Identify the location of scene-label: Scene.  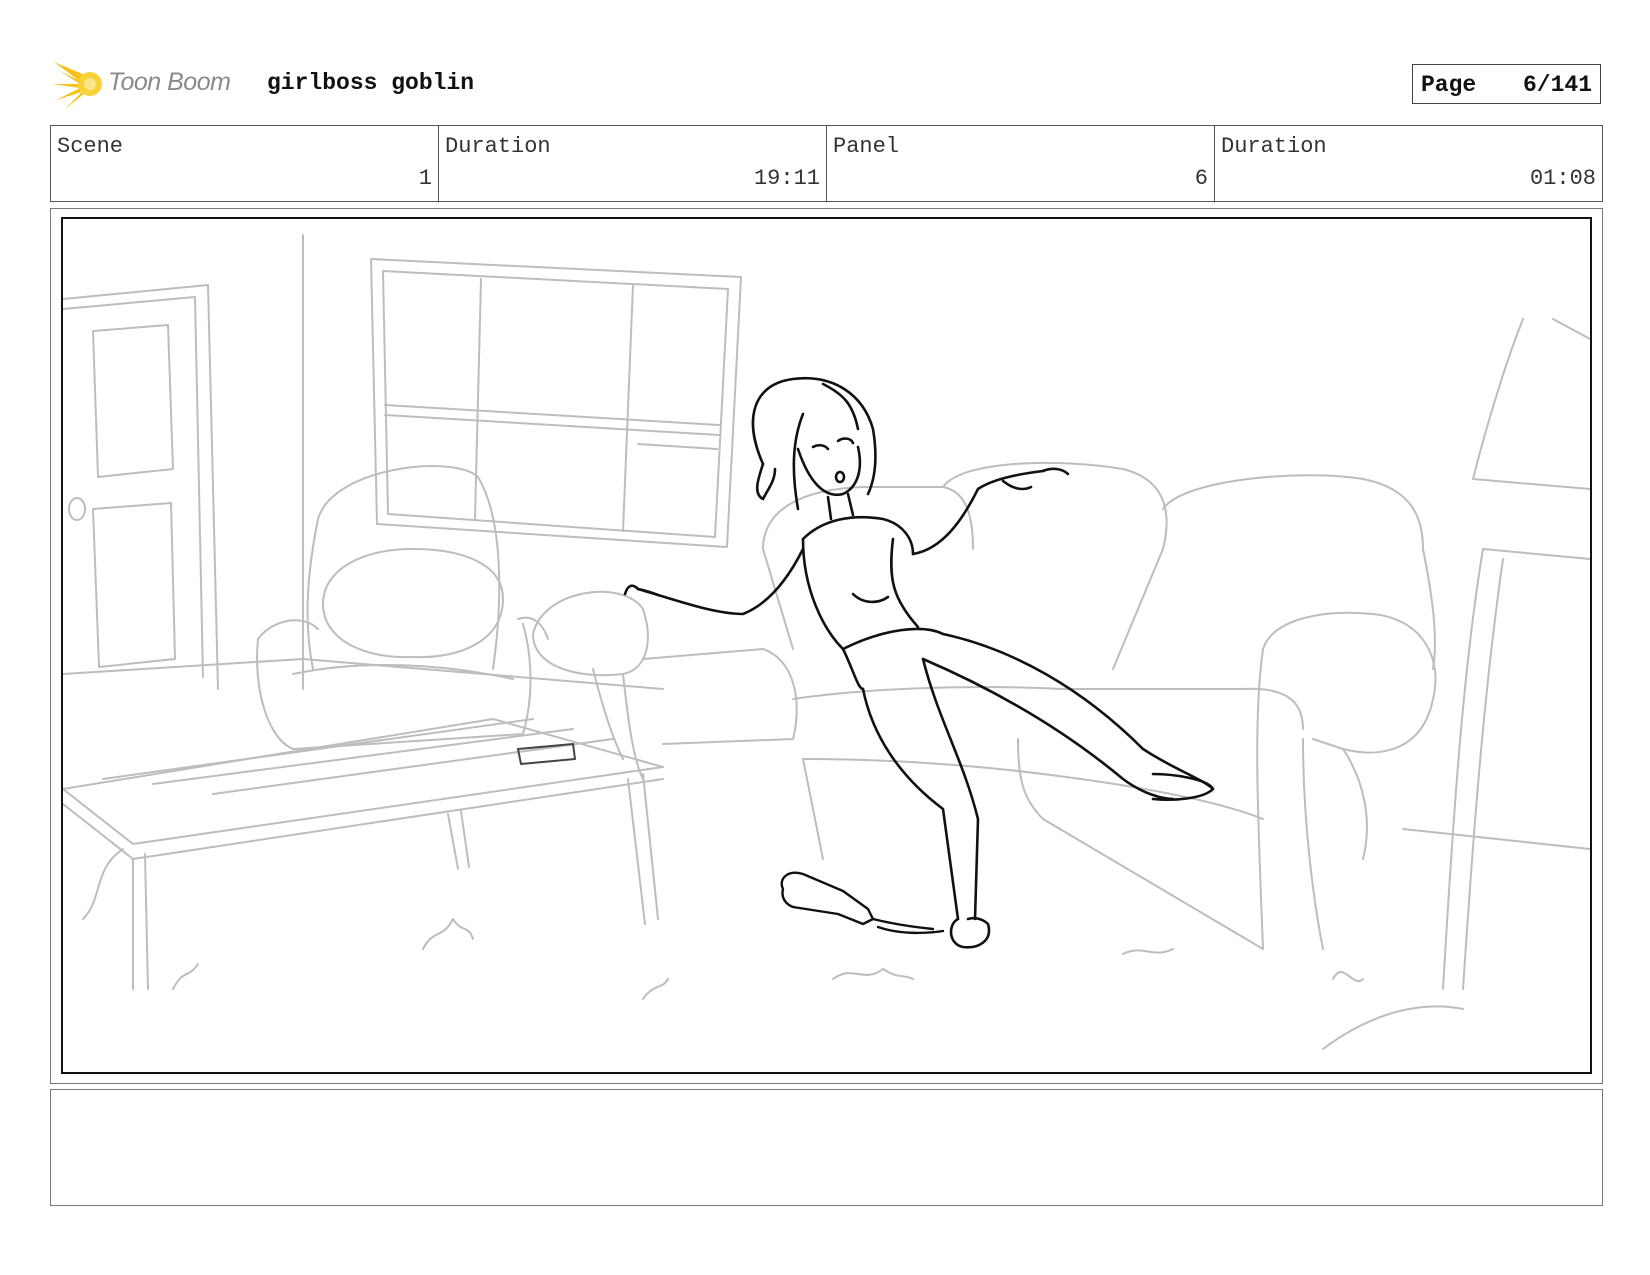
(90, 146).